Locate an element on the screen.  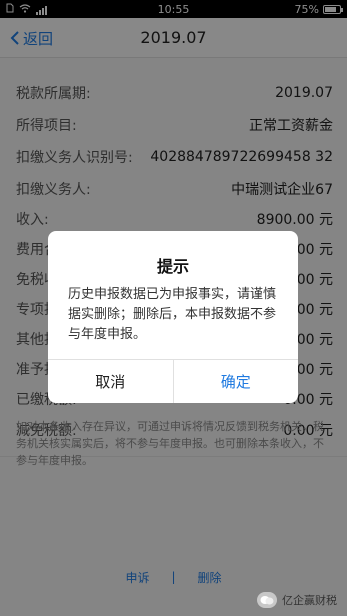
watermark: 亿企赢财税 is located at coordinates (297, 600).